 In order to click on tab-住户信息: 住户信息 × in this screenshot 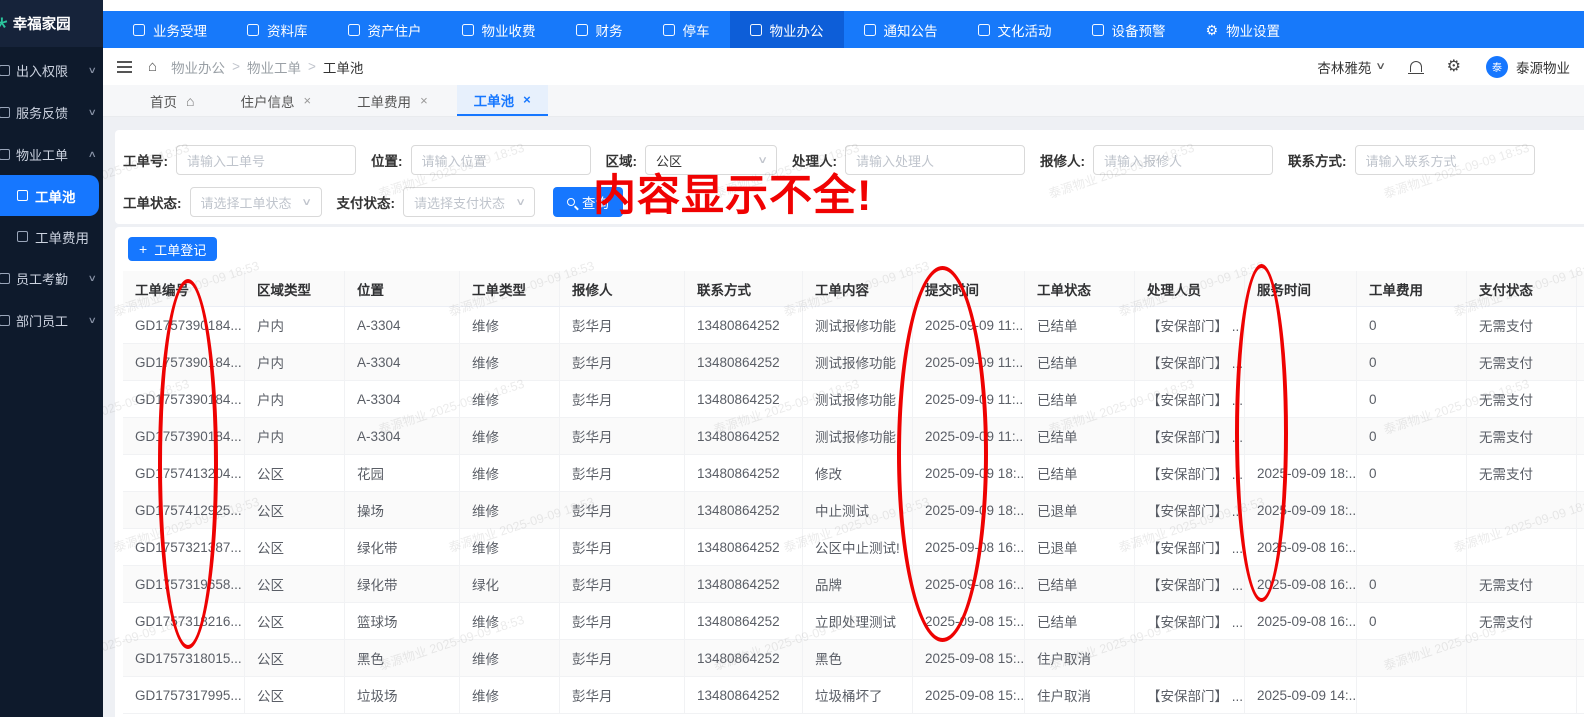, I will do `click(275, 100)`.